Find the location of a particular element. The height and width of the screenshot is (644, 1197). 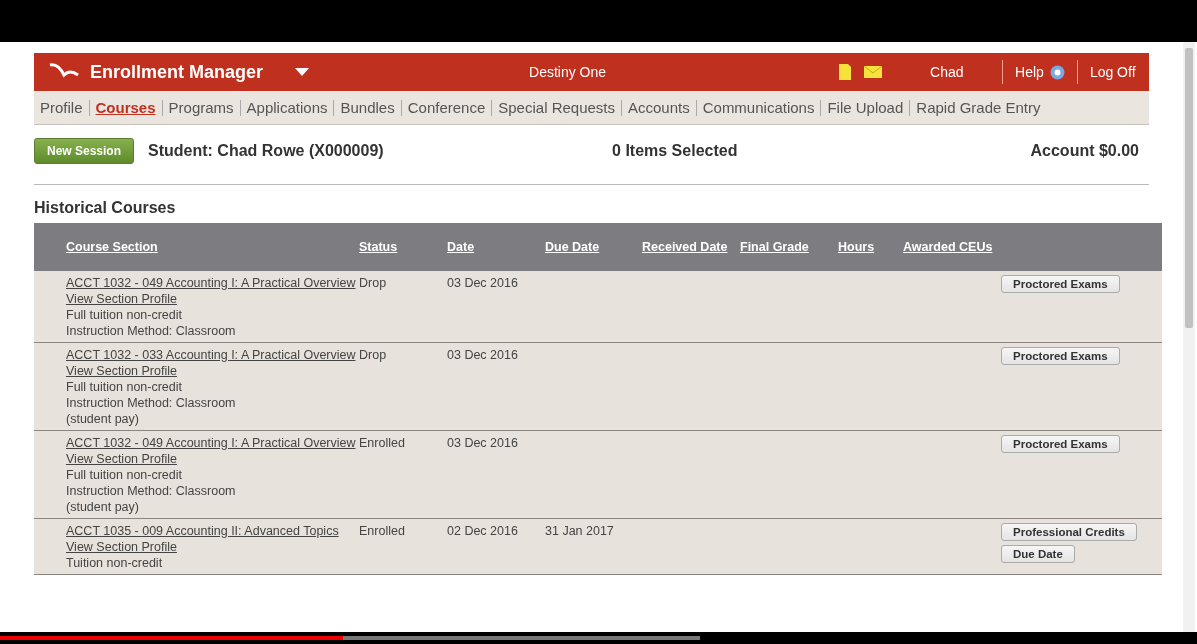

nav-tab: Rapid Grade Entry is located at coordinates (978, 107).